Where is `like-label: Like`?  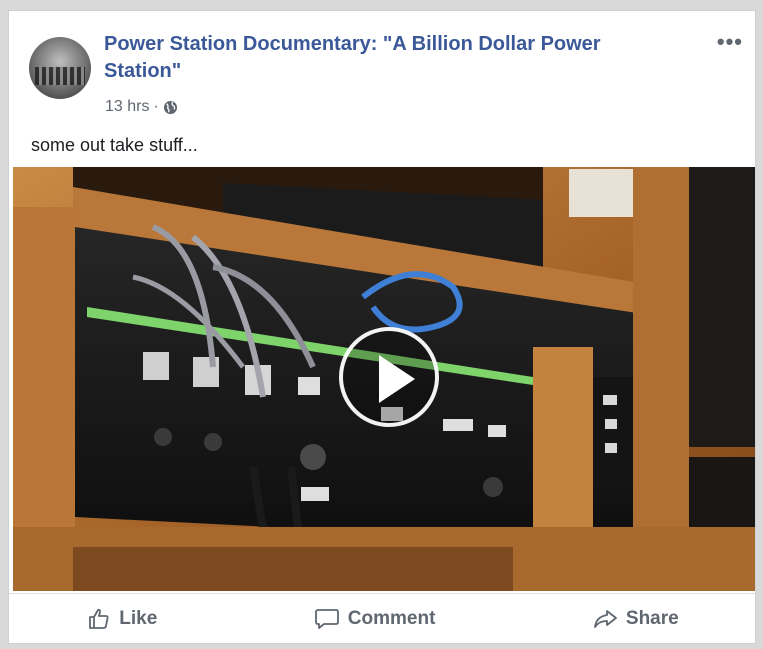
like-label: Like is located at coordinates (138, 618).